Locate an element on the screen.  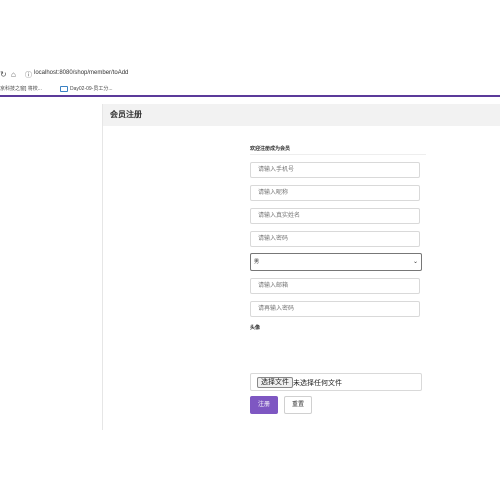
password-input is located at coordinates (335, 239).